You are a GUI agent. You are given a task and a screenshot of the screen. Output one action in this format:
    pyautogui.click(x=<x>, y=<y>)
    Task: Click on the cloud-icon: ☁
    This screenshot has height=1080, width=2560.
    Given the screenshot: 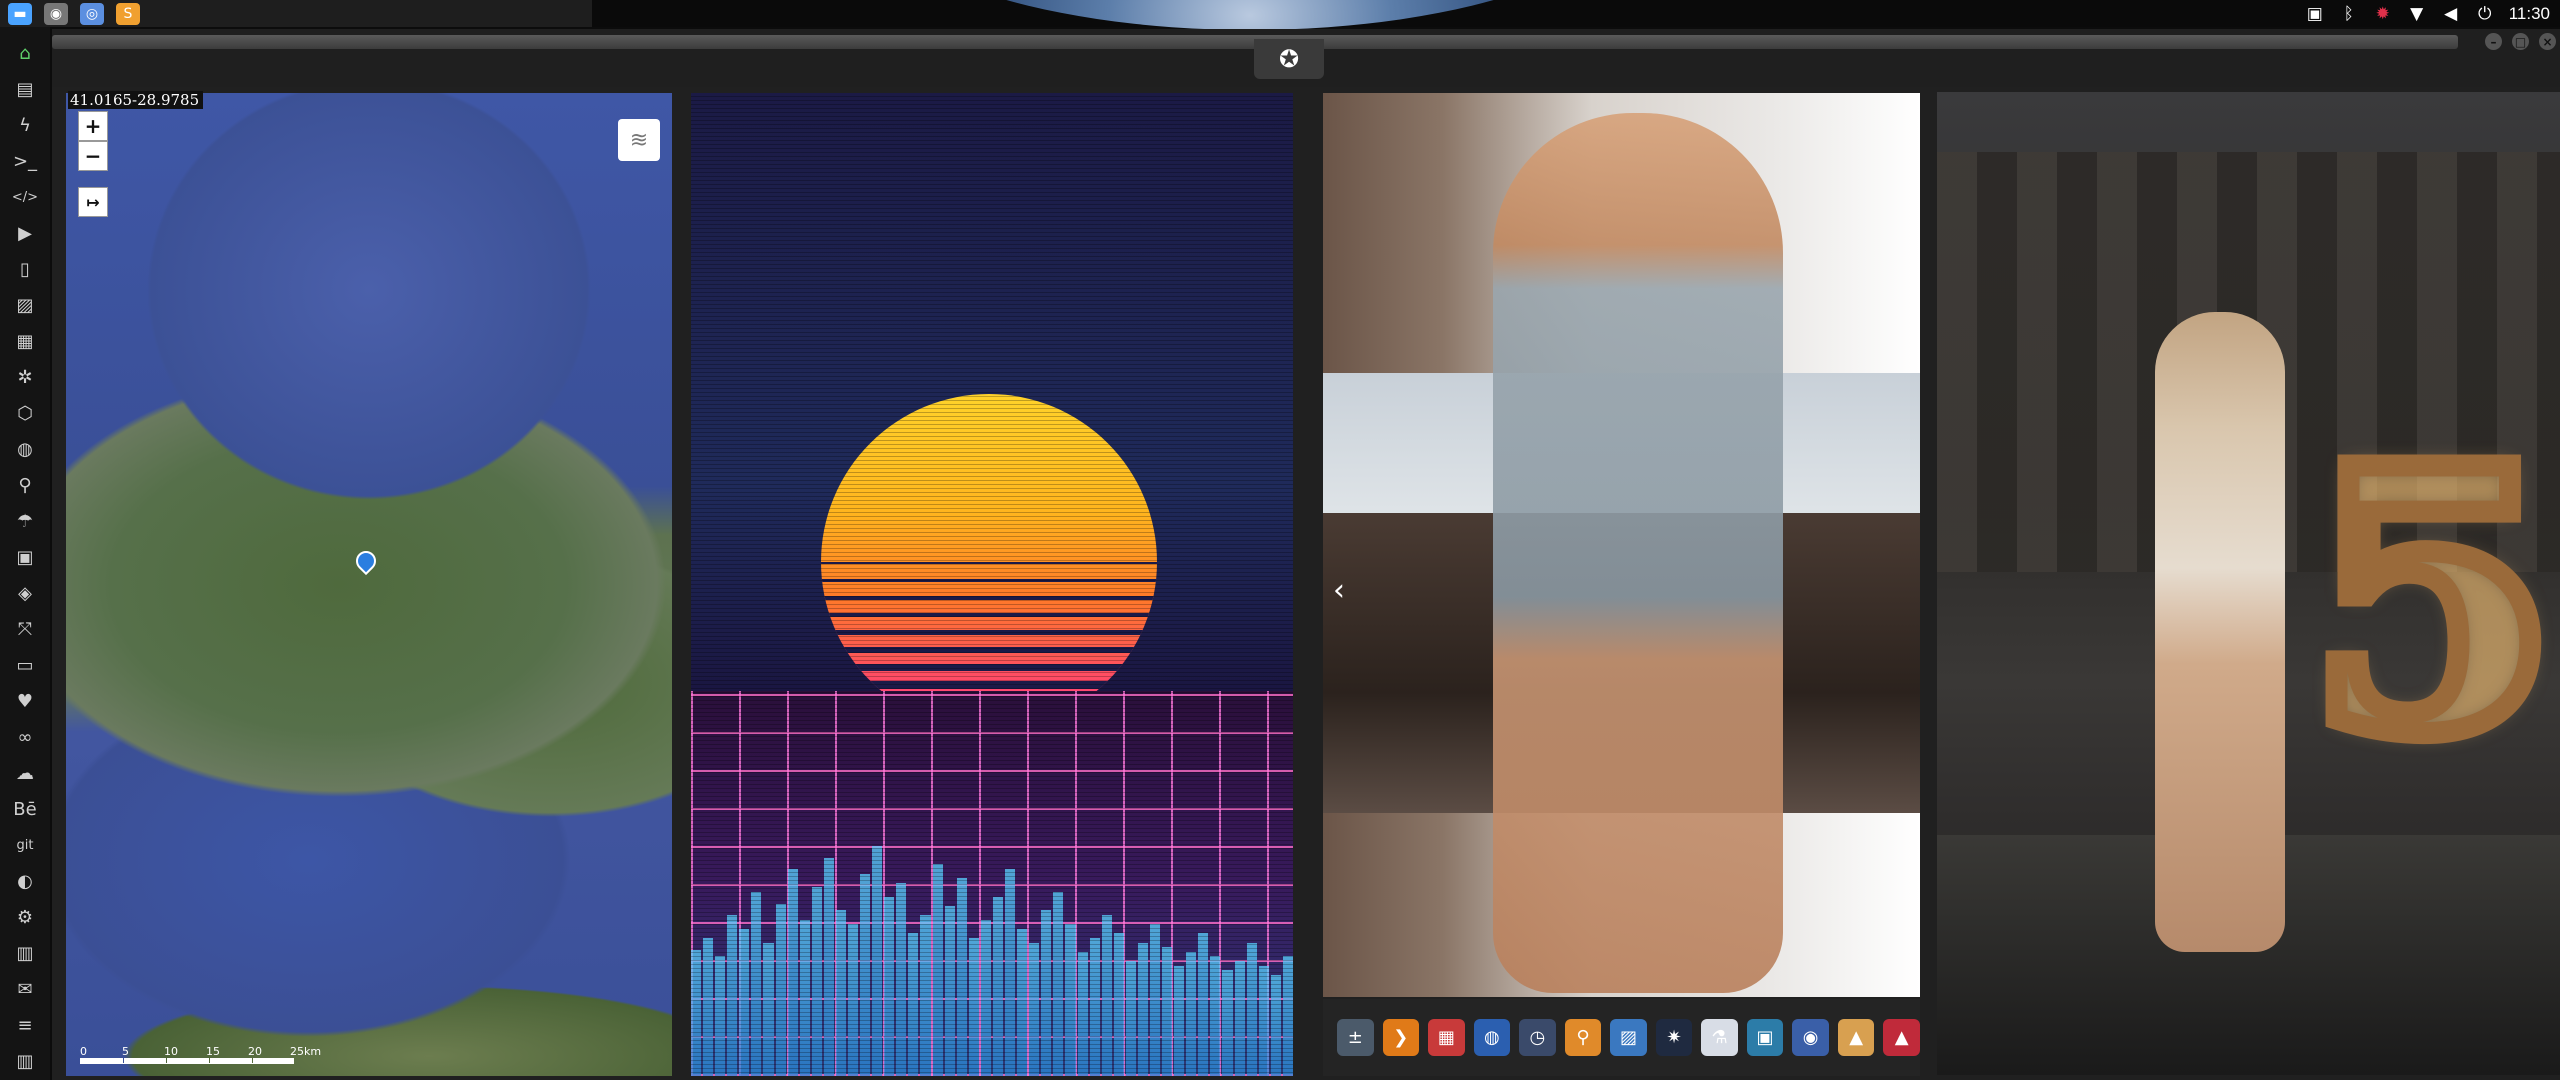 What is the action you would take?
    pyautogui.click(x=25, y=773)
    